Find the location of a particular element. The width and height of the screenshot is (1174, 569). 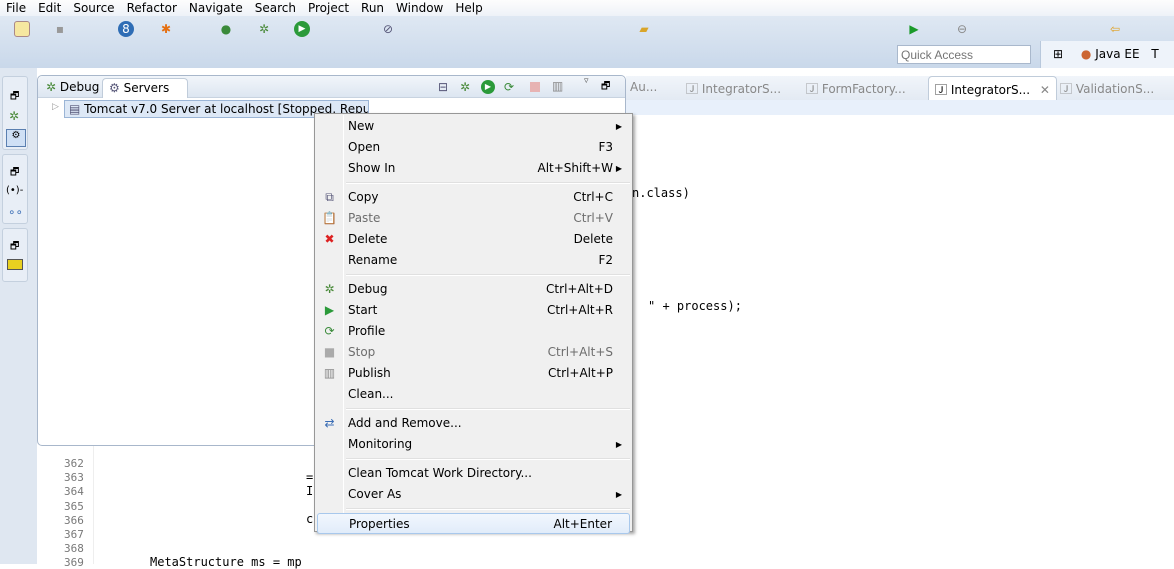

run-external-icon: ● is located at coordinates (226, 29).